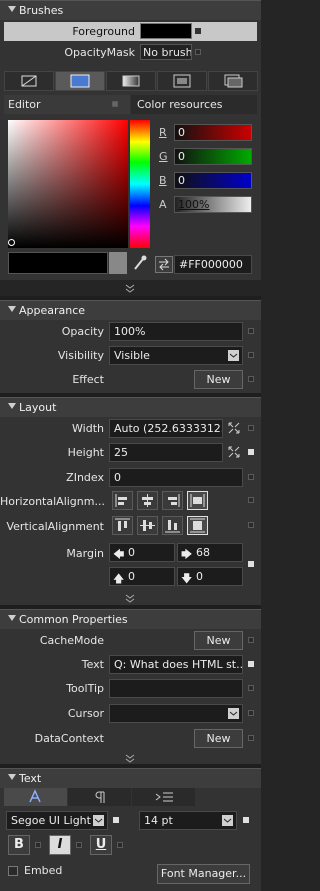 The height and width of the screenshot is (891, 320). What do you see at coordinates (101, 845) in the screenshot?
I see `underline-button: U` at bounding box center [101, 845].